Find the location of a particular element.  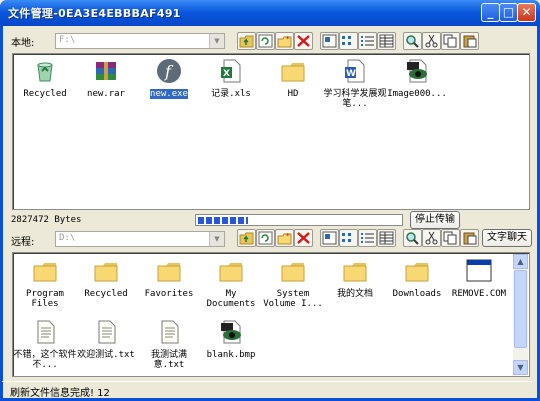

file-item: f new.exe is located at coordinates (169, 78).